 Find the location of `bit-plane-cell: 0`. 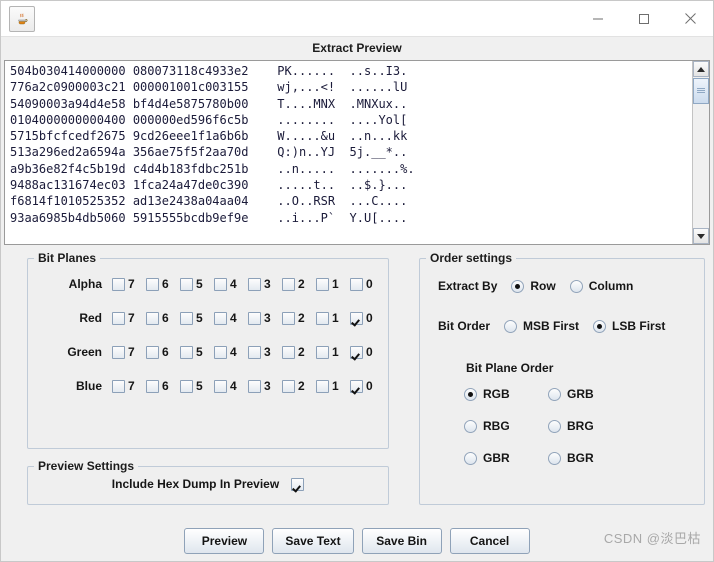

bit-plane-cell: 0 is located at coordinates (367, 386).